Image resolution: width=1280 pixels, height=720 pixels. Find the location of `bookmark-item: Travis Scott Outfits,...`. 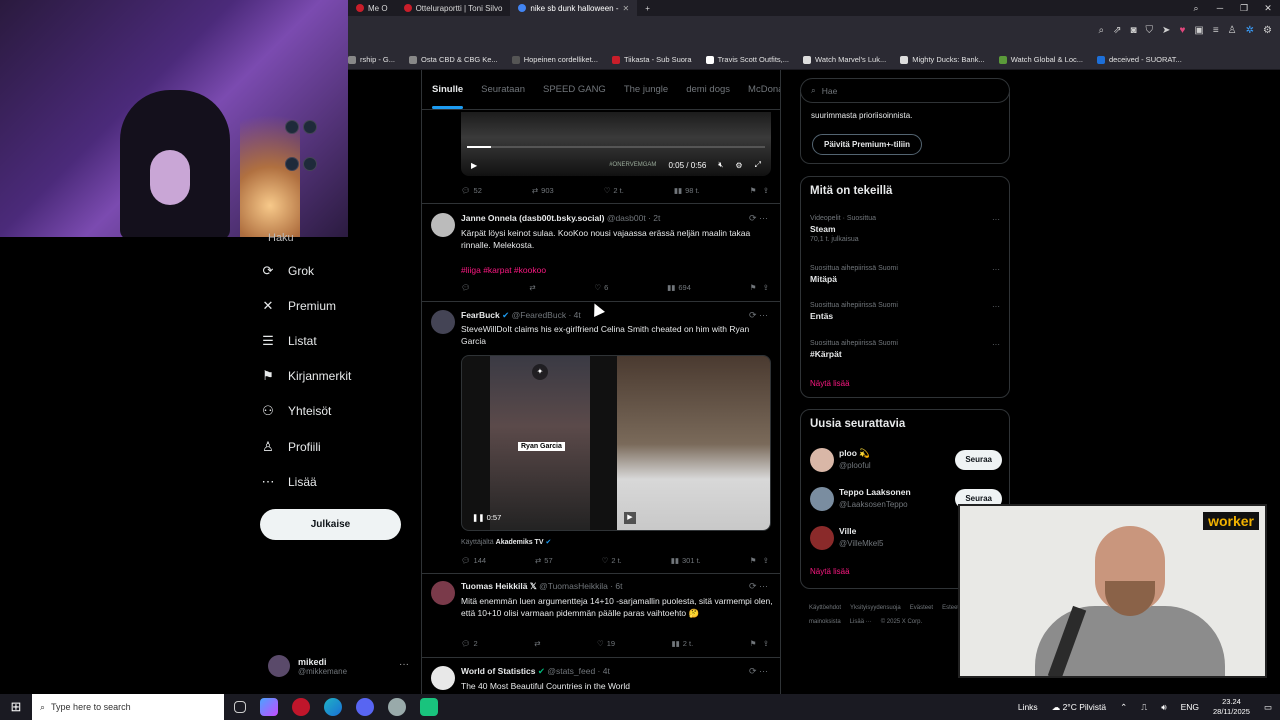

bookmark-item: Travis Scott Outfits,... is located at coordinates (747, 59).